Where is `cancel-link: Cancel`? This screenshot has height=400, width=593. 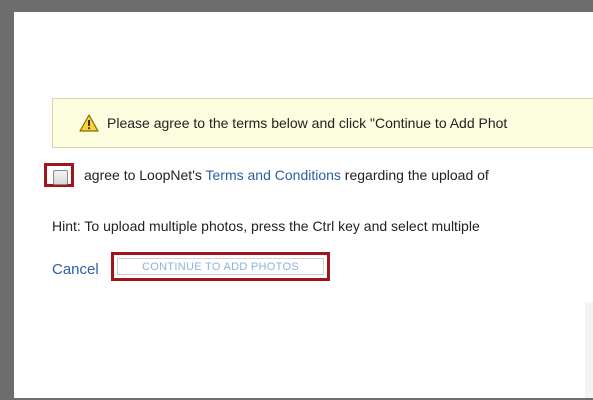
cancel-link: Cancel is located at coordinates (75, 269).